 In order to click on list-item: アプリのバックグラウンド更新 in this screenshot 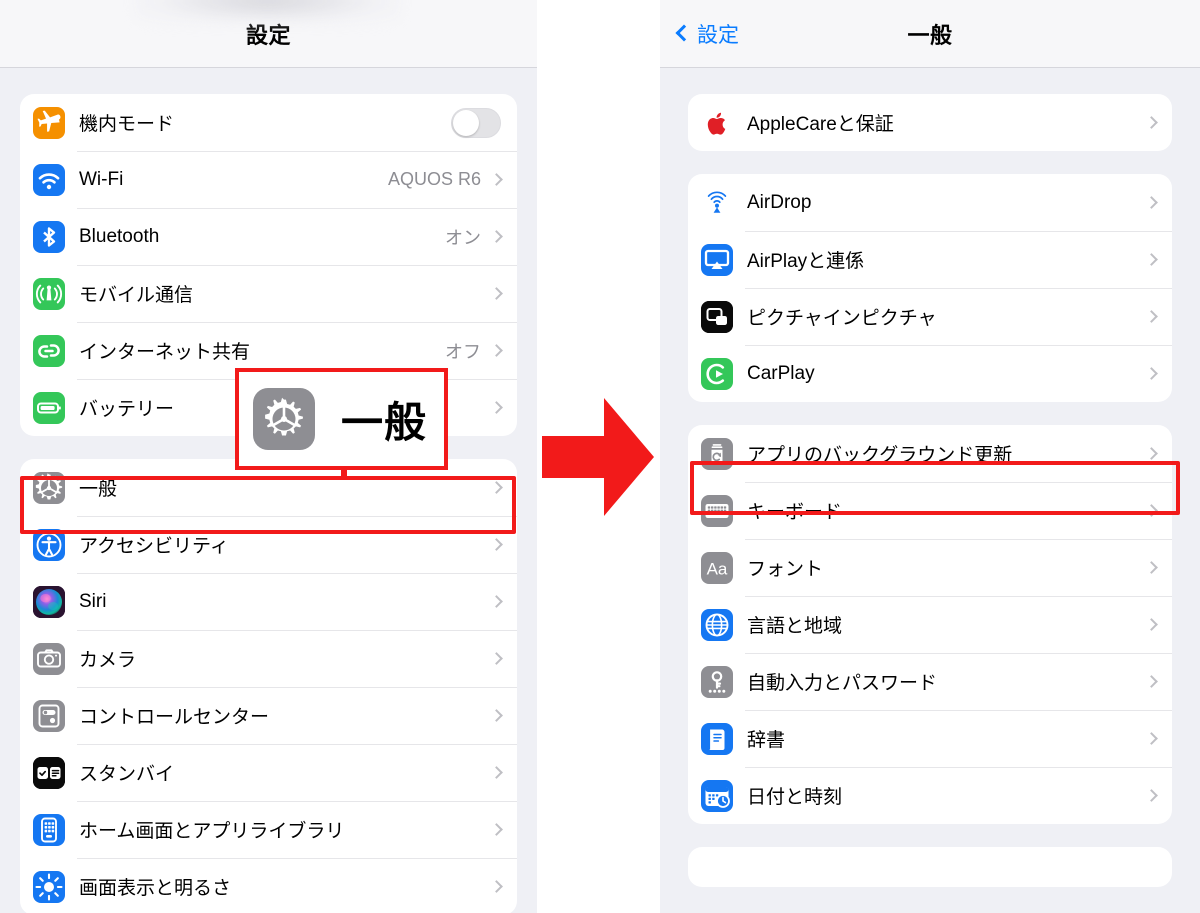, I will do `click(930, 453)`.